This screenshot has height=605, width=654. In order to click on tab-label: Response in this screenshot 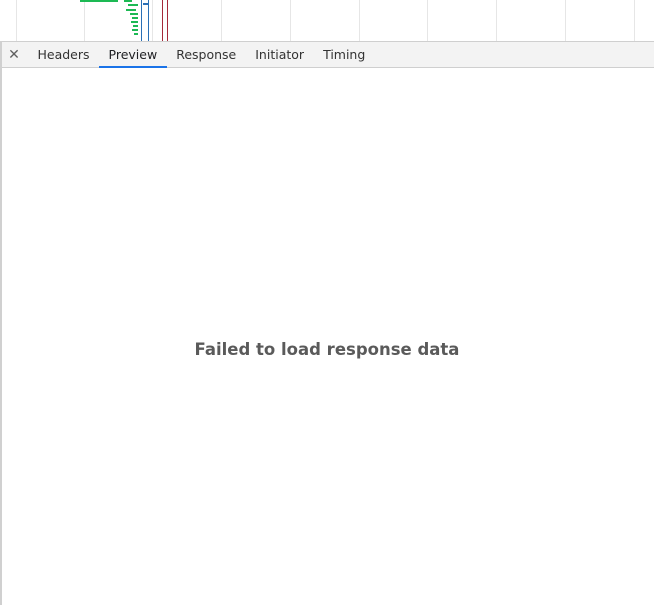, I will do `click(206, 54)`.